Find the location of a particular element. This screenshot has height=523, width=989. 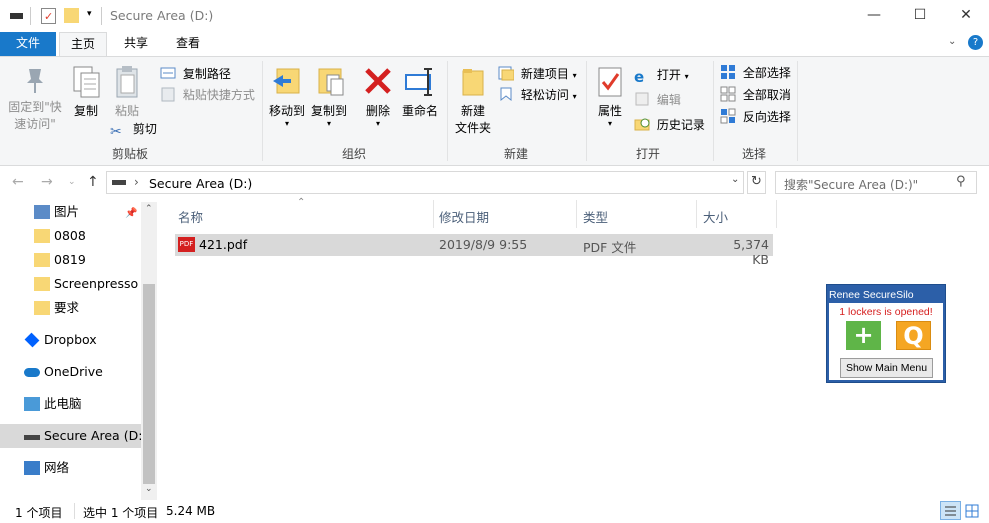

edit-button: 编辑 is located at coordinates (657, 100).